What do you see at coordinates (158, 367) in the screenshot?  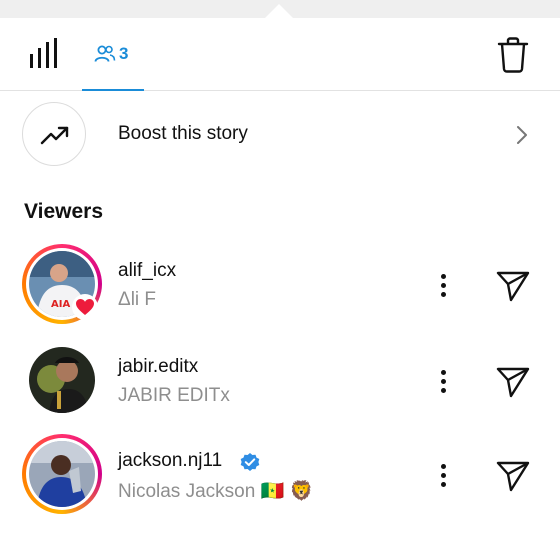 I see `viewer-username: jabir.editx` at bounding box center [158, 367].